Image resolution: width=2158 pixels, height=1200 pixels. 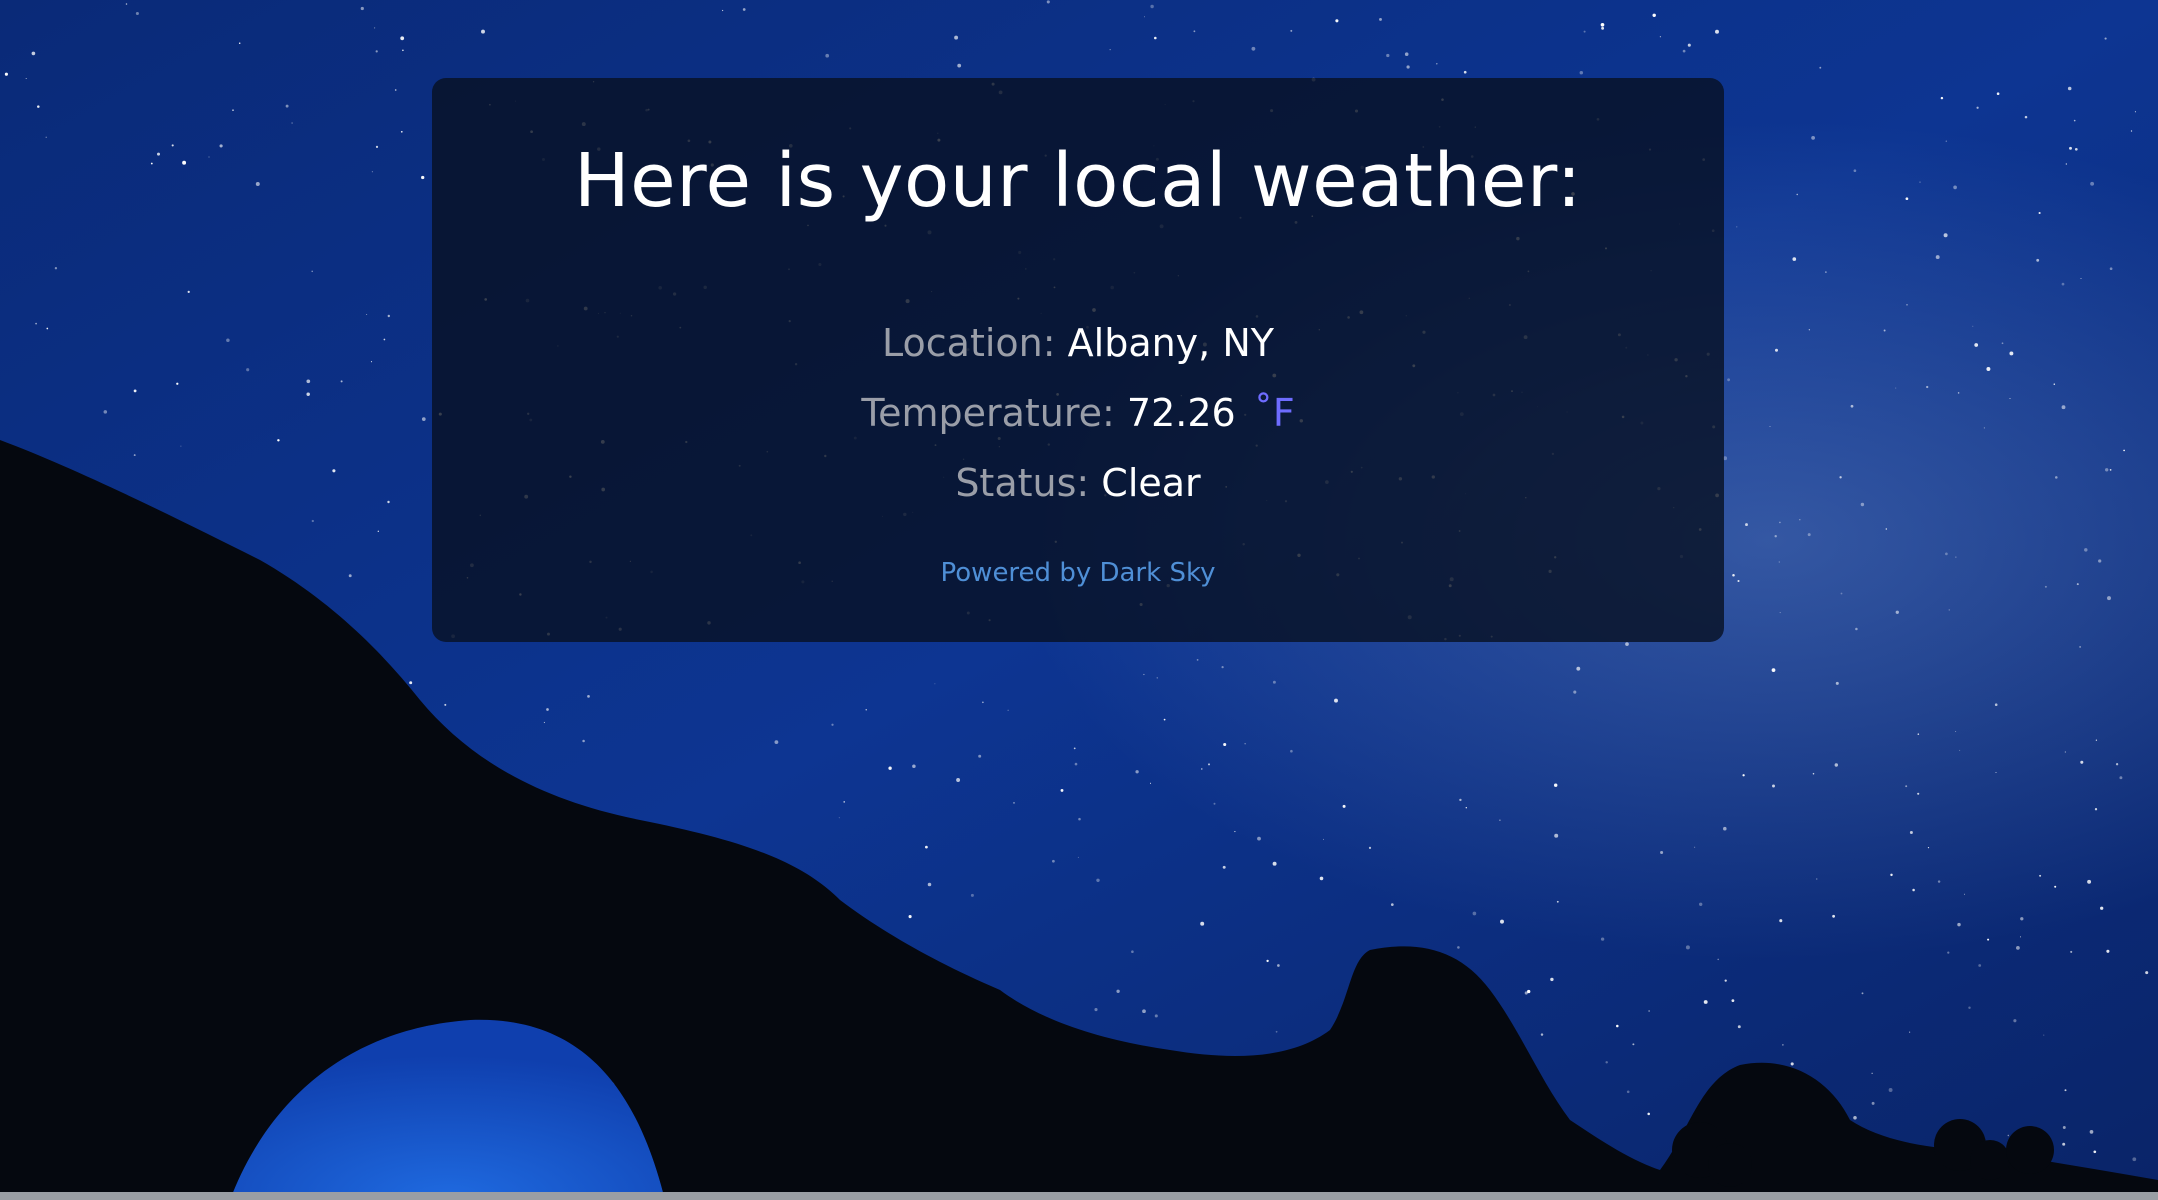 What do you see at coordinates (969, 343) in the screenshot?
I see `location-label: Location:` at bounding box center [969, 343].